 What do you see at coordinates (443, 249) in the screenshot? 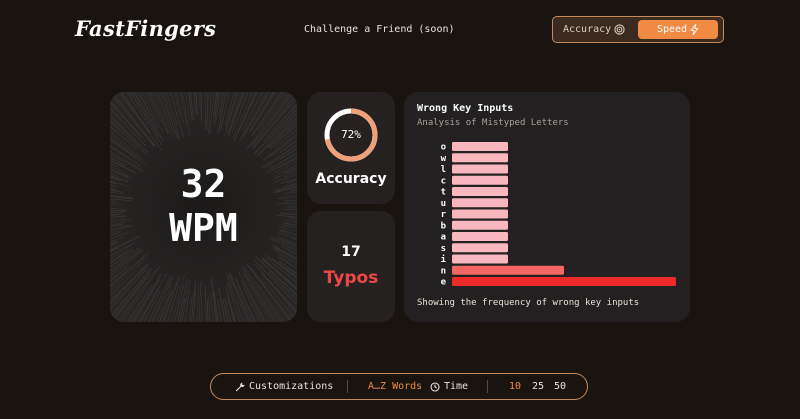
I see `chart-tick-label: s` at bounding box center [443, 249].